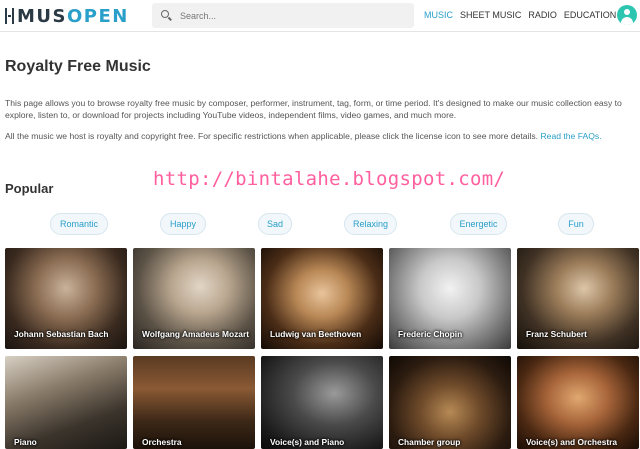 This screenshot has width=640, height=449. Describe the element at coordinates (290, 15) in the screenshot. I see `search-input` at that location.